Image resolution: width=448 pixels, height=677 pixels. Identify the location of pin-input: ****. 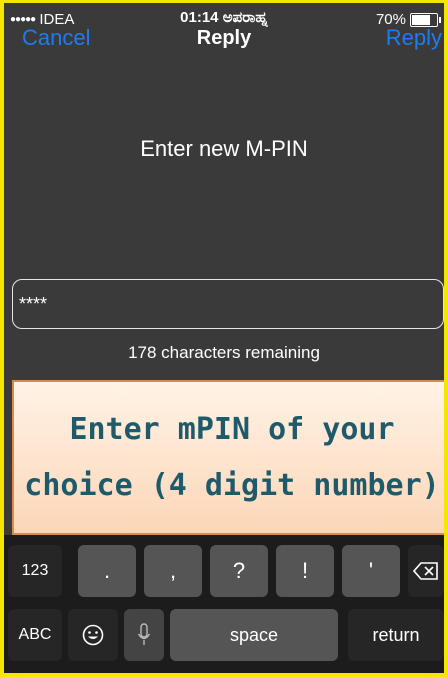
(228, 304).